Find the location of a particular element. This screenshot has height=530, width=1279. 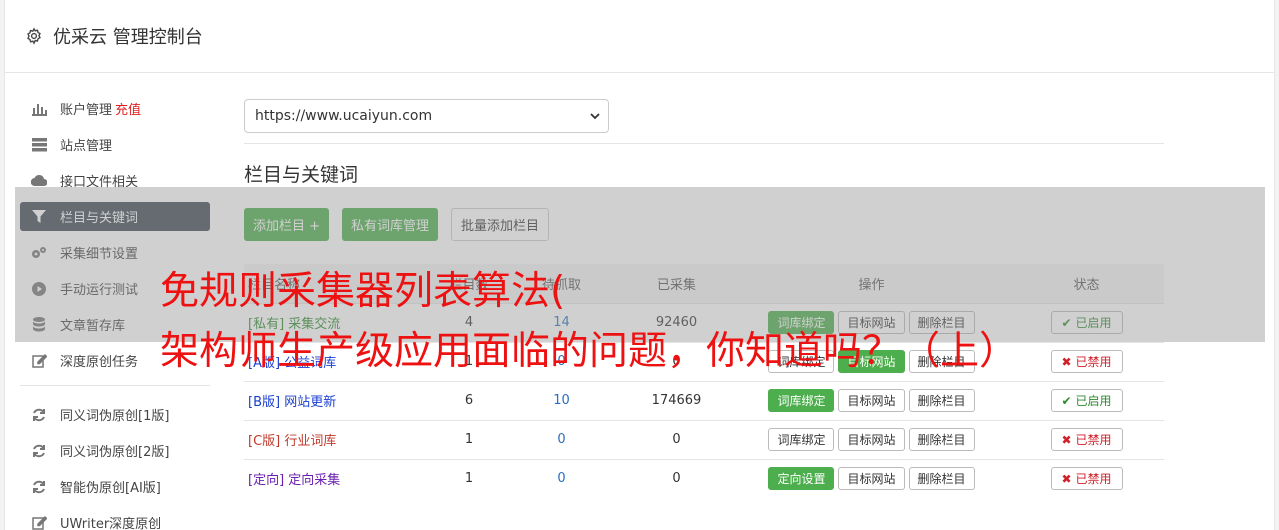

column-name: [定向] 定向采集 is located at coordinates (339, 478).